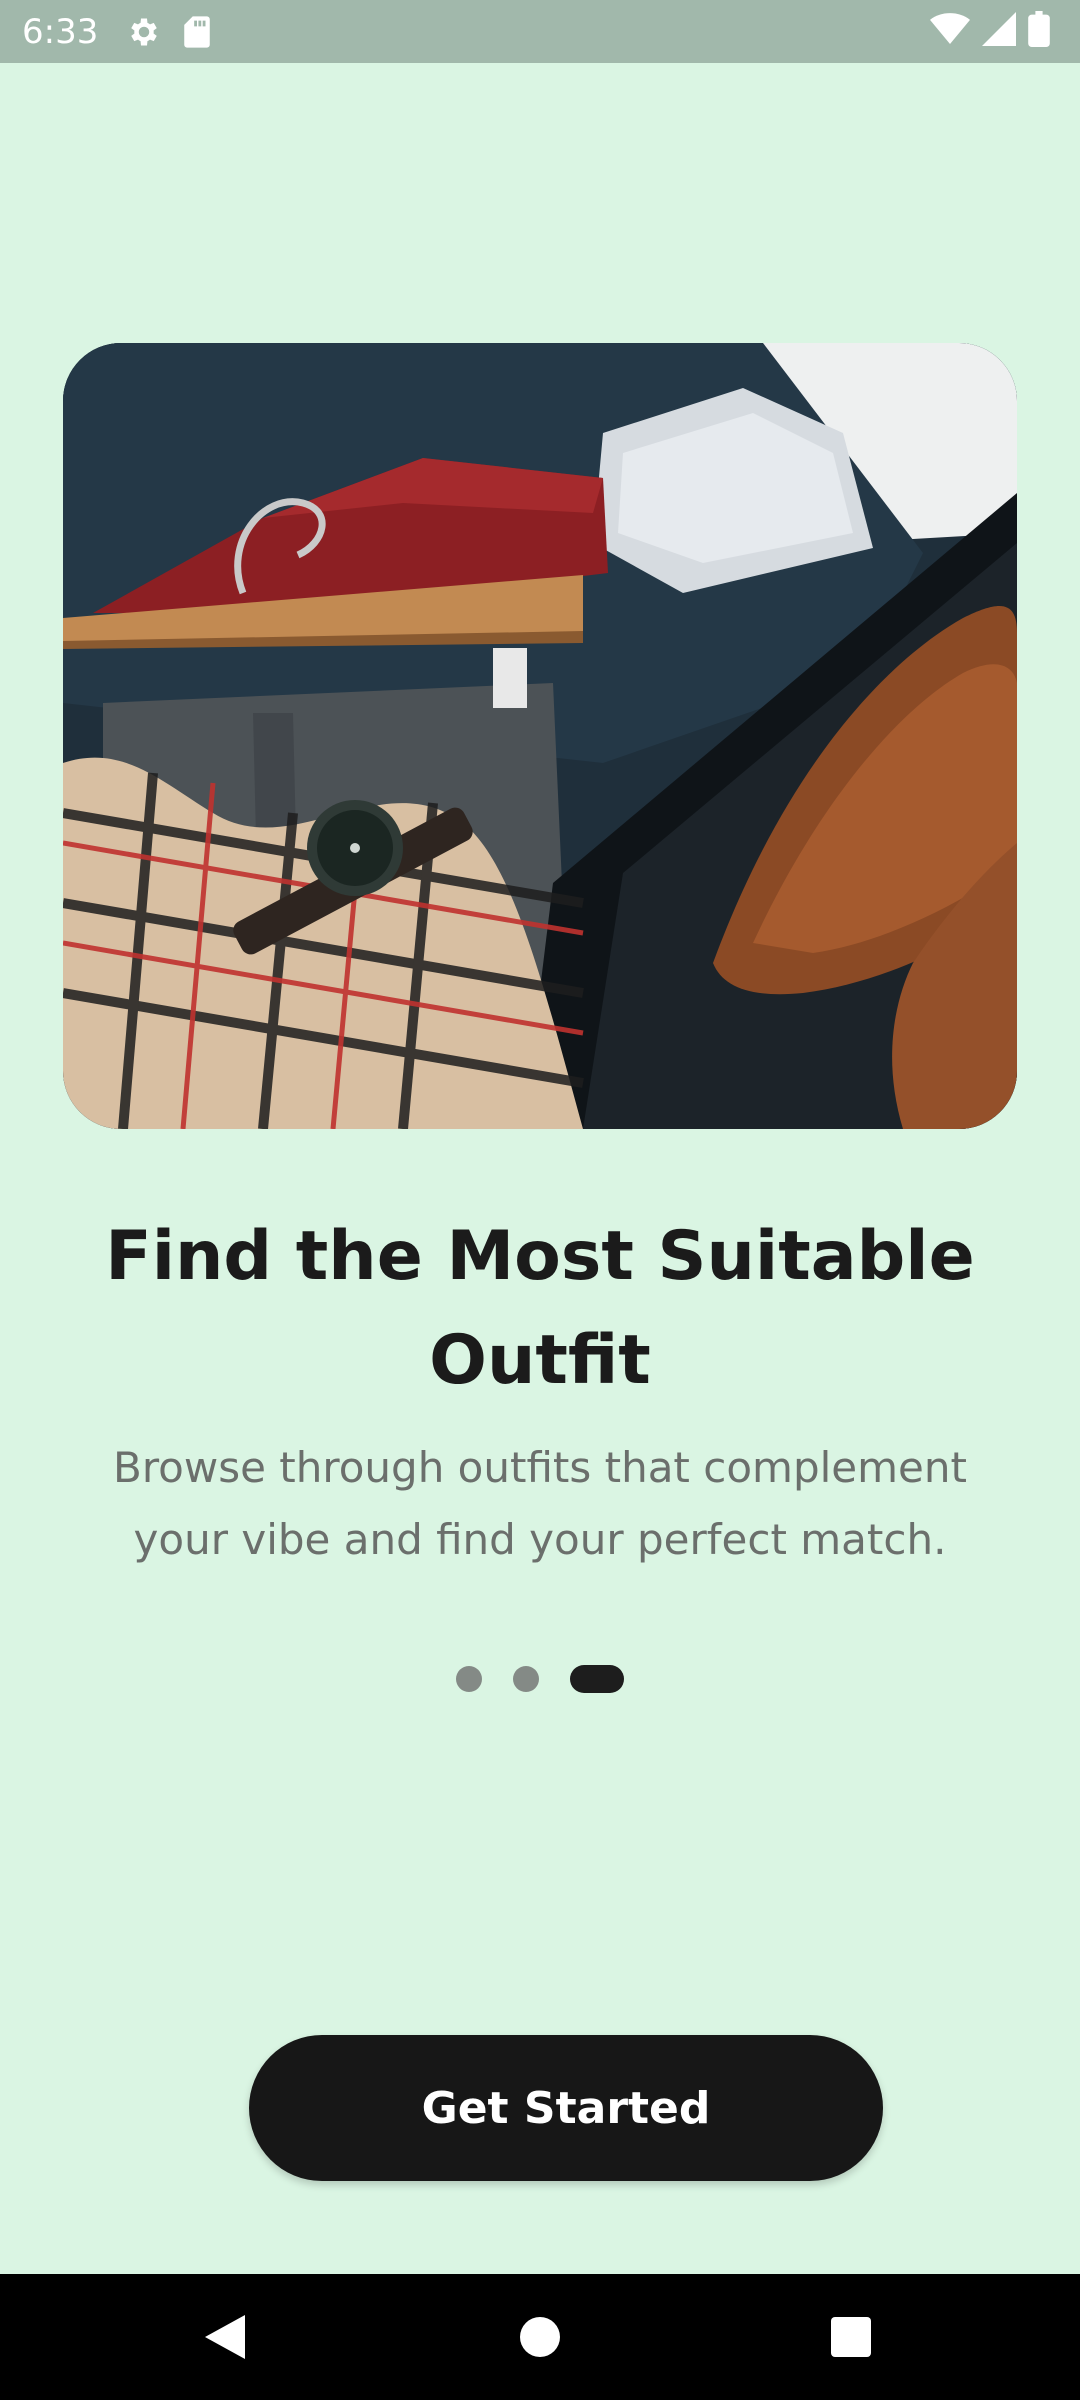  I want to click on home-icon, so click(540, 2337).